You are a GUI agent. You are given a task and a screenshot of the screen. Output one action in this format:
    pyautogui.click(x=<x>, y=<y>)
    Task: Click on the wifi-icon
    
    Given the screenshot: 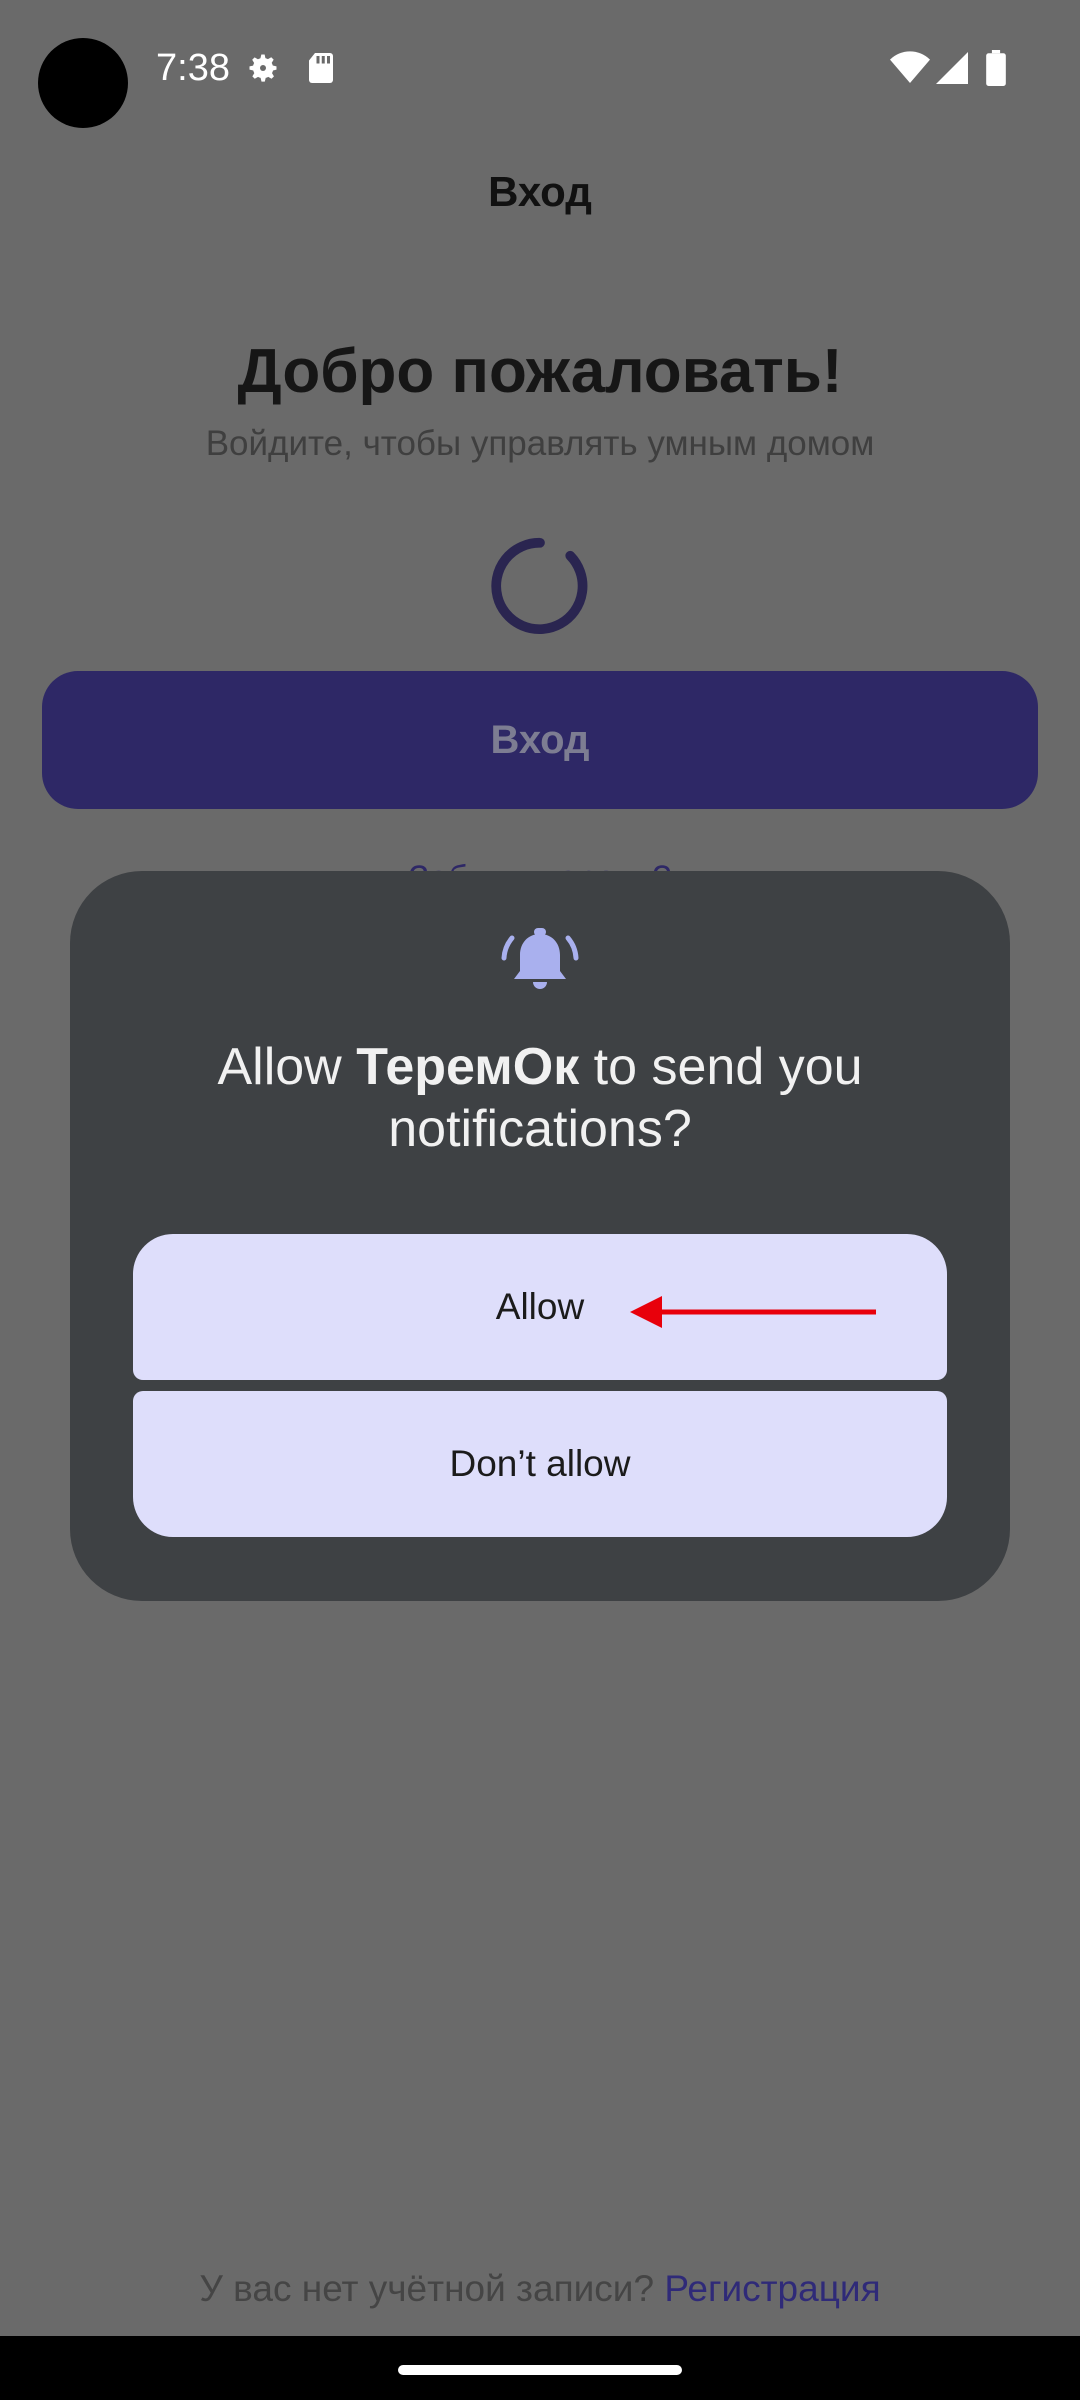 What is the action you would take?
    pyautogui.click(x=910, y=67)
    